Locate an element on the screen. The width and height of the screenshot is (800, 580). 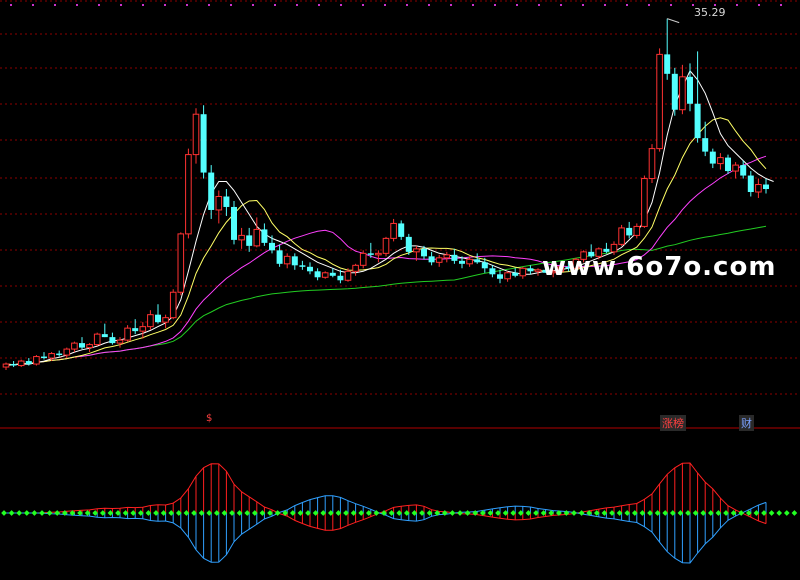
s-marker-label: $ is located at coordinates (209, 418).